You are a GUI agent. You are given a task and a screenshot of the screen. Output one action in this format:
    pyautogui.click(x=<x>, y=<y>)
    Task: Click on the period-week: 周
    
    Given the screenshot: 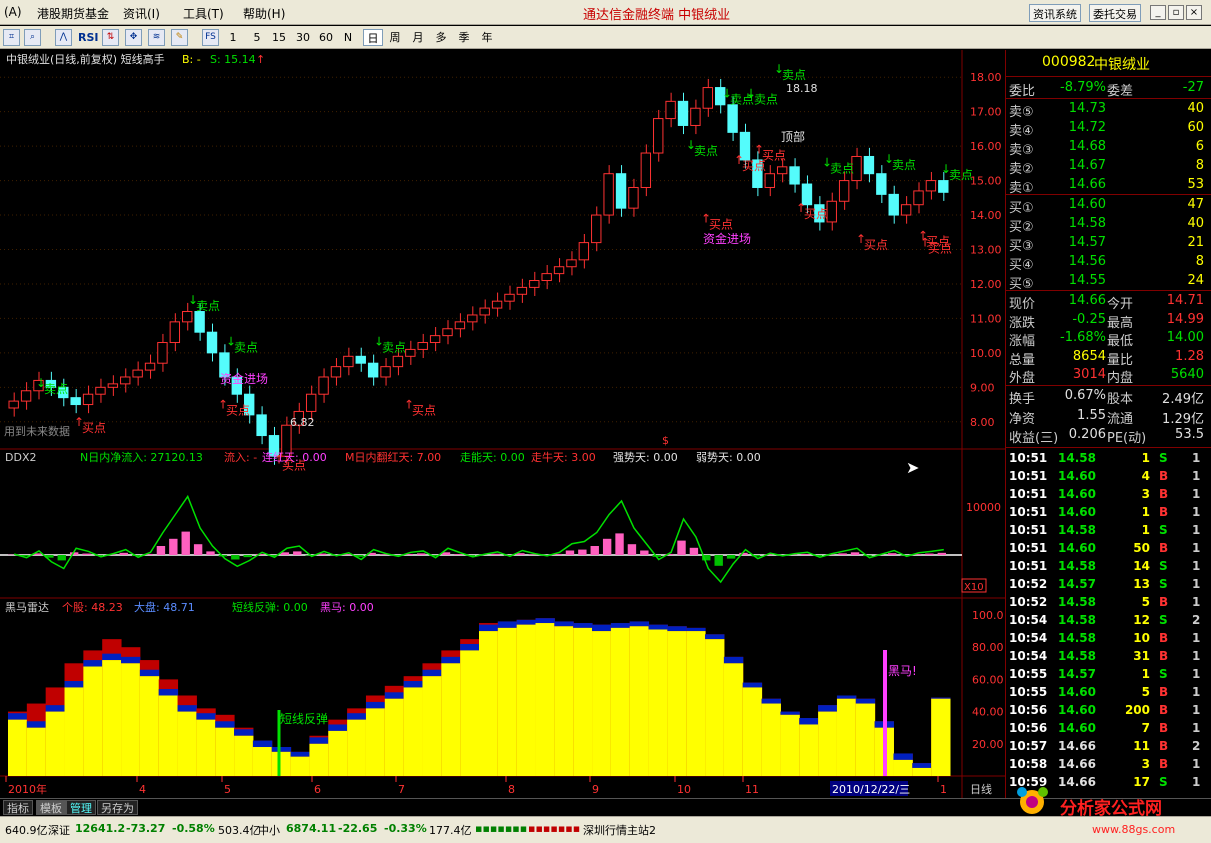 What is the action you would take?
    pyautogui.click(x=395, y=37)
    